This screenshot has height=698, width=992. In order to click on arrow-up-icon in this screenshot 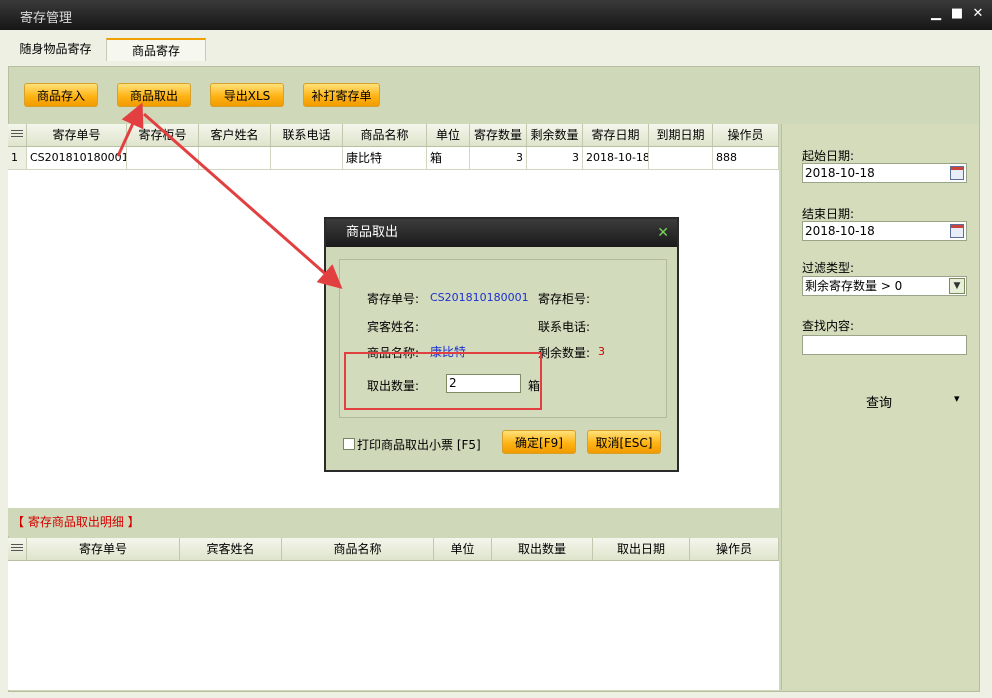, I will do `click(130, 129)`.